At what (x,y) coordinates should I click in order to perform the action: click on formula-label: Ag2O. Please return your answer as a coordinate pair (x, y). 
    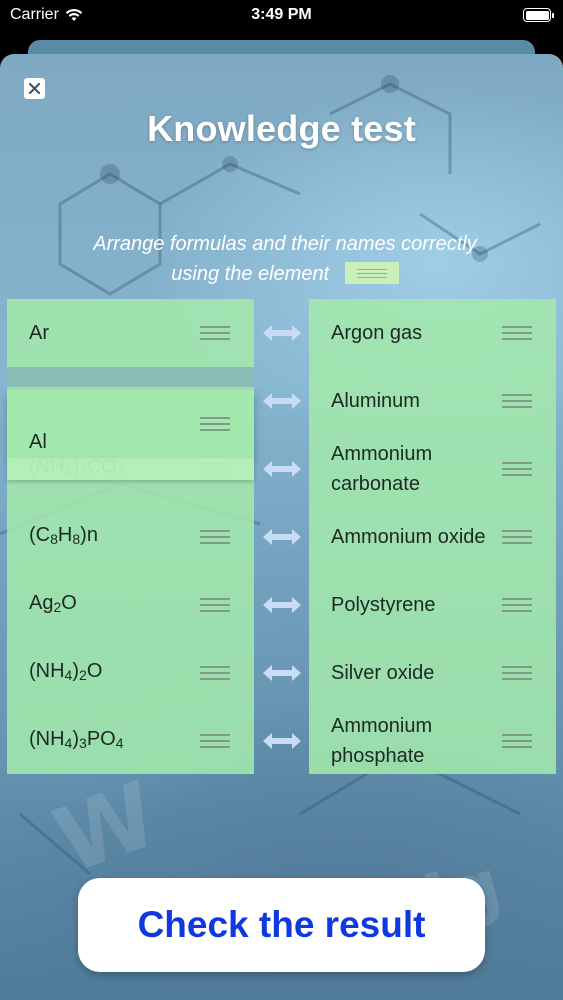
    Looking at the image, I should click on (53, 603).